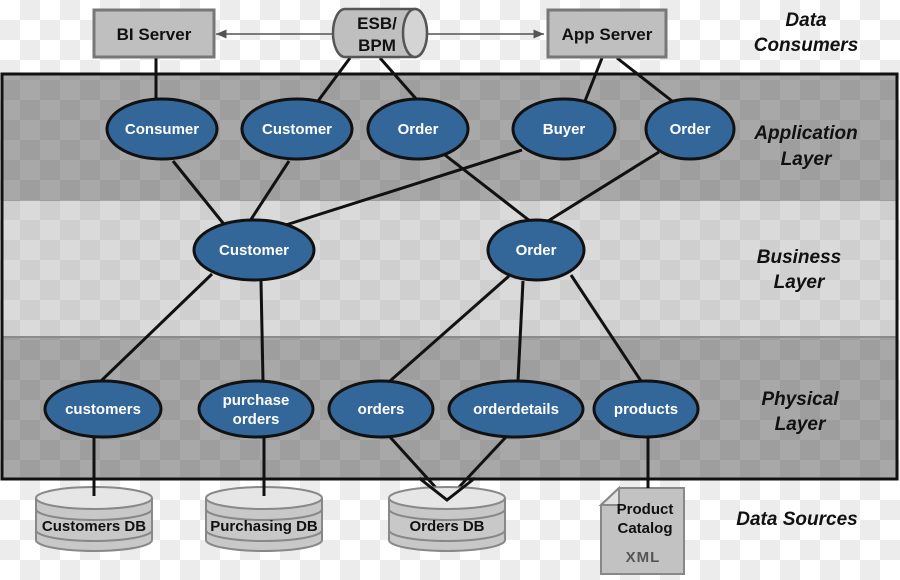 The image size is (900, 580). I want to click on bi-server-box: BI Server, so click(154, 33).